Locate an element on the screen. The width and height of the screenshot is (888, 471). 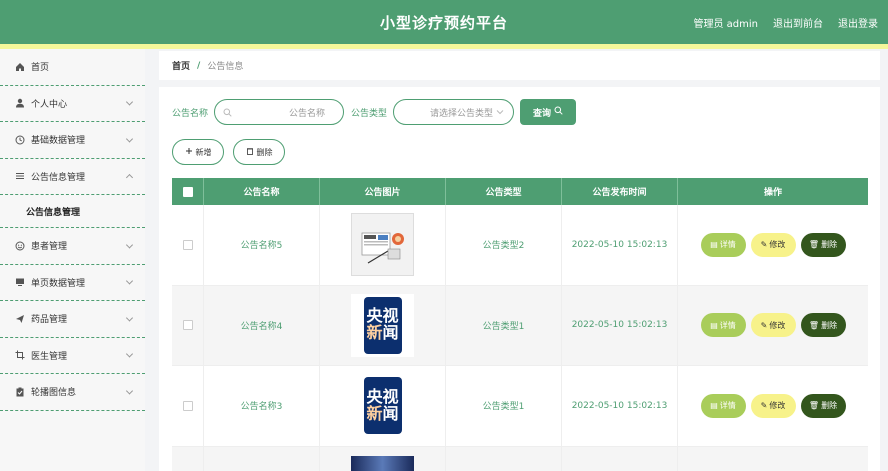
col-header-ops: 操作 is located at coordinates (772, 193).